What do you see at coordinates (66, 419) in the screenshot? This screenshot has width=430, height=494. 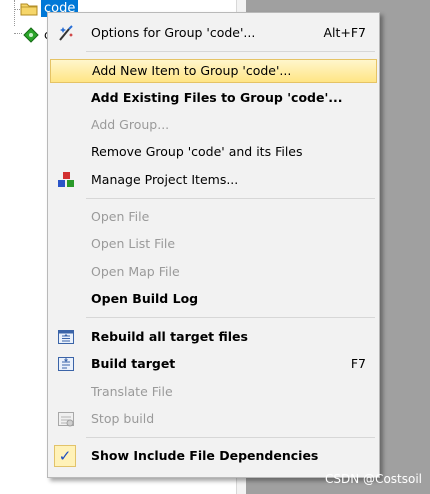 I see `stop-build-icon` at bounding box center [66, 419].